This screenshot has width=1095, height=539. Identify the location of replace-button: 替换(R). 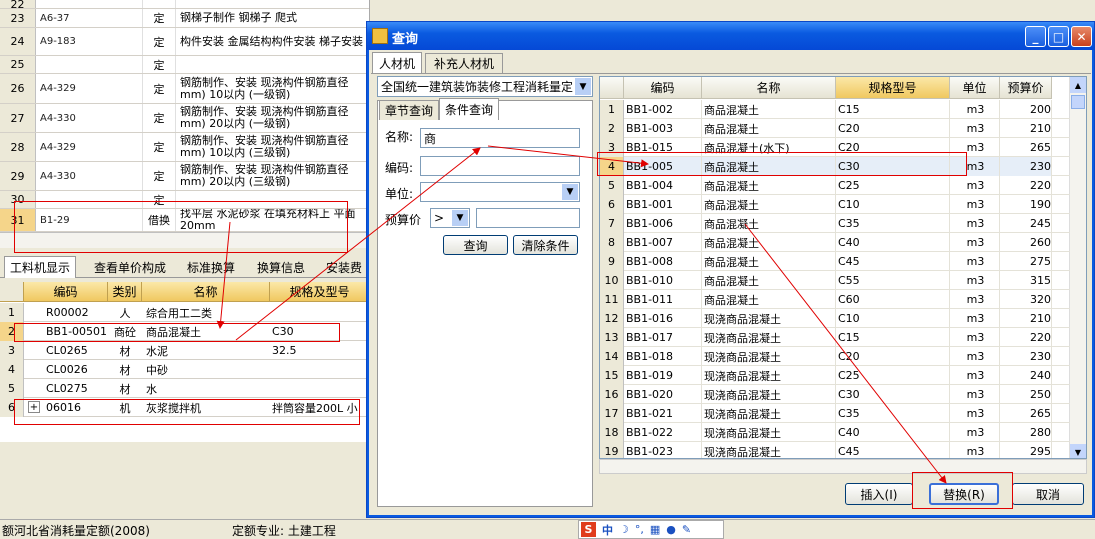
(964, 494).